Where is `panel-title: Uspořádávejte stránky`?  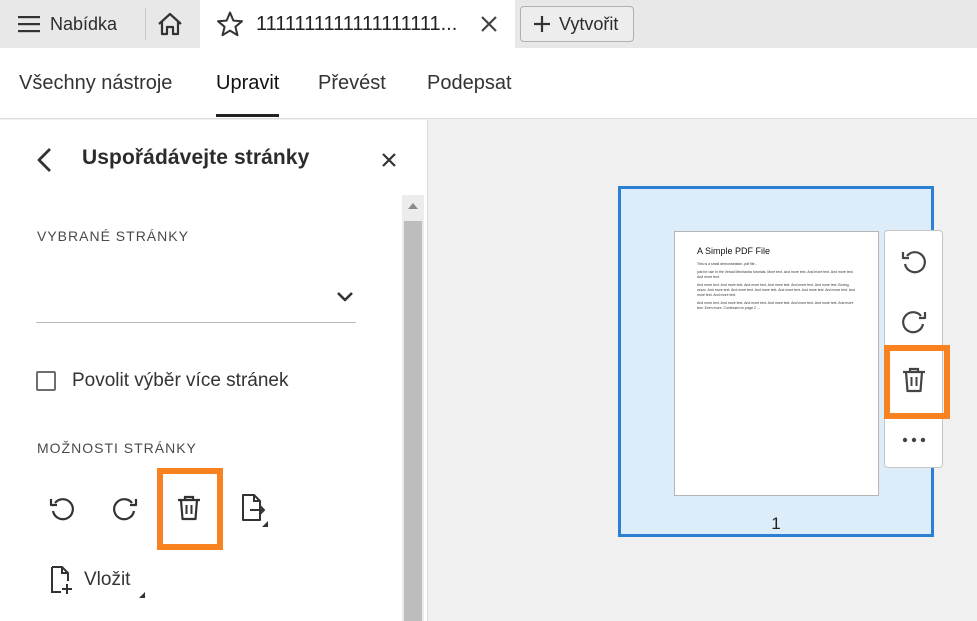 panel-title: Uspořádávejte stránky is located at coordinates (196, 157).